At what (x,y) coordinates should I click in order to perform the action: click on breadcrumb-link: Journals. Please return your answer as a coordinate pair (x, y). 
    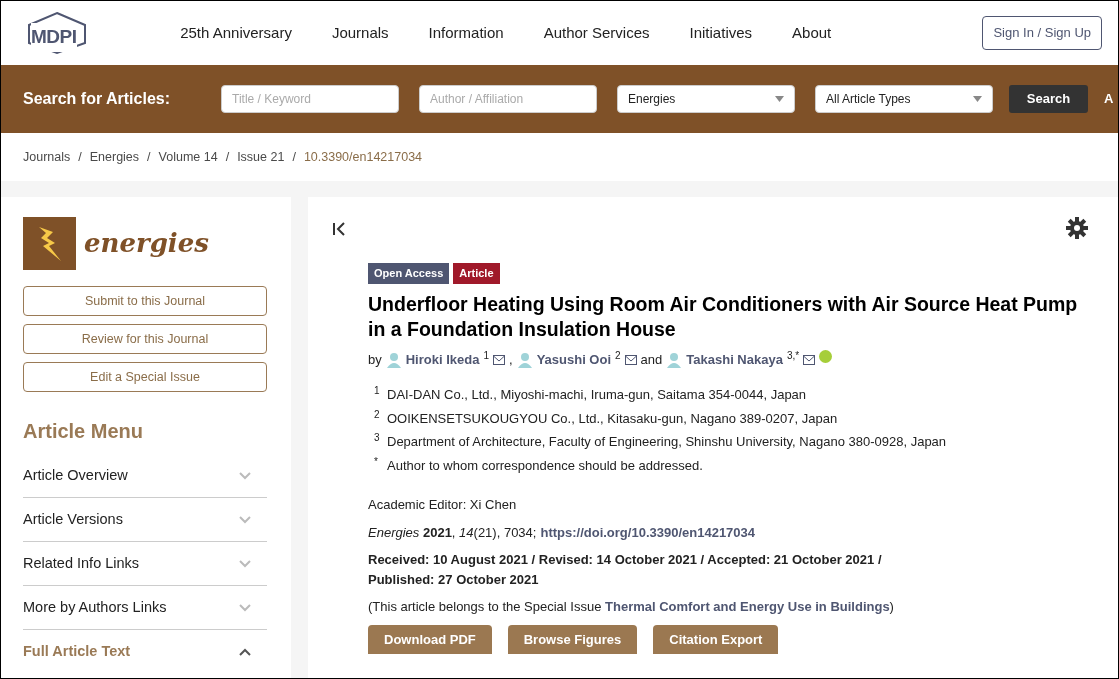
    Looking at the image, I should click on (47, 157).